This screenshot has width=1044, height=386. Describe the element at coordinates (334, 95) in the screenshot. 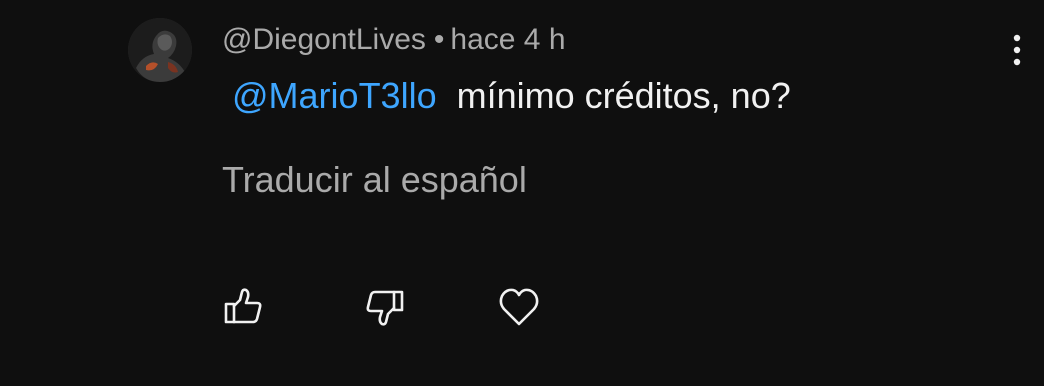

I see `mention-link: @MarioT3llo` at that location.